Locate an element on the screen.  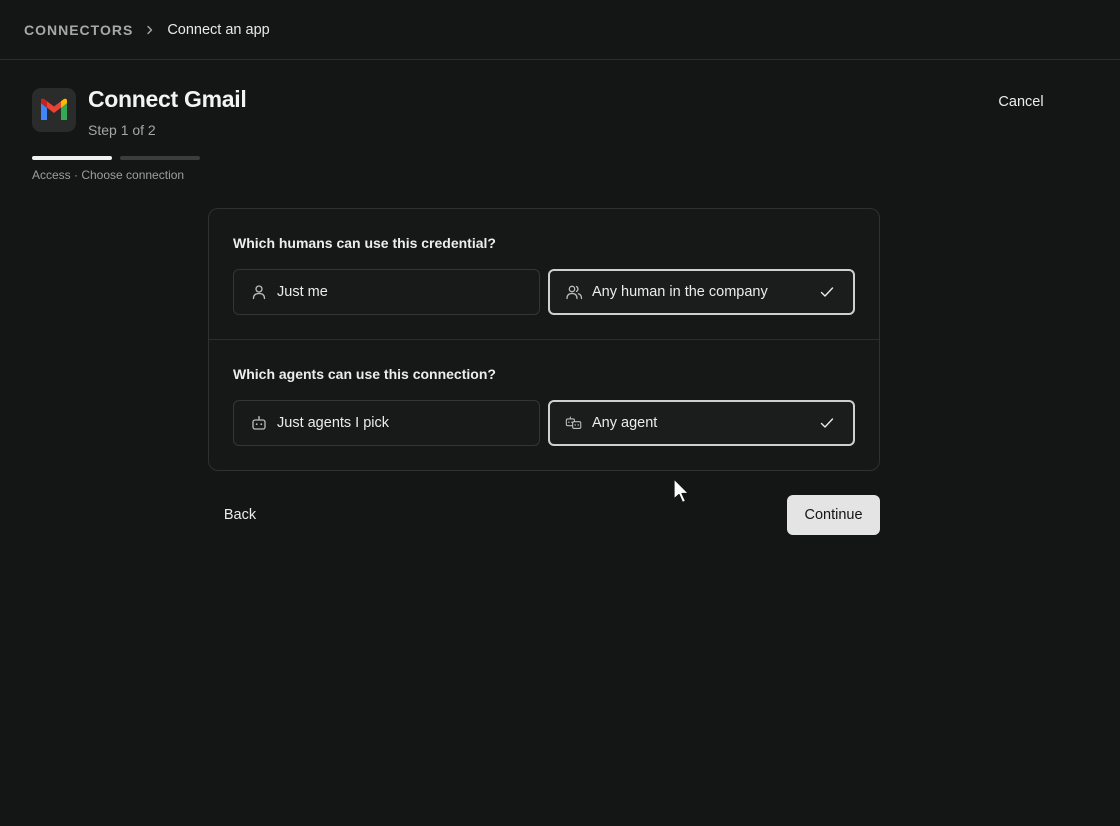
breadcrumb: CONNECTORS Connect an app is located at coordinates (560, 30).